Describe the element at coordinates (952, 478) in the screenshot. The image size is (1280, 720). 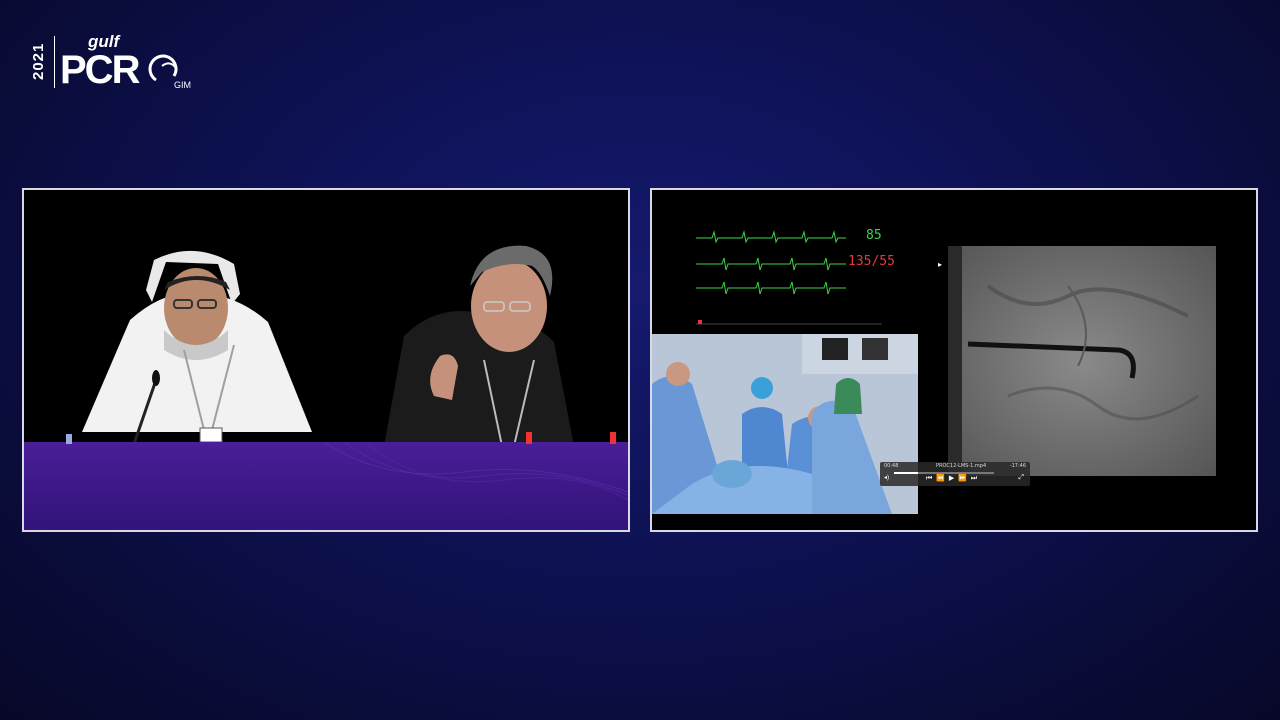
I see `playback-controls: ⏮ ⏪ ▶ ⏩ ⏭` at that location.